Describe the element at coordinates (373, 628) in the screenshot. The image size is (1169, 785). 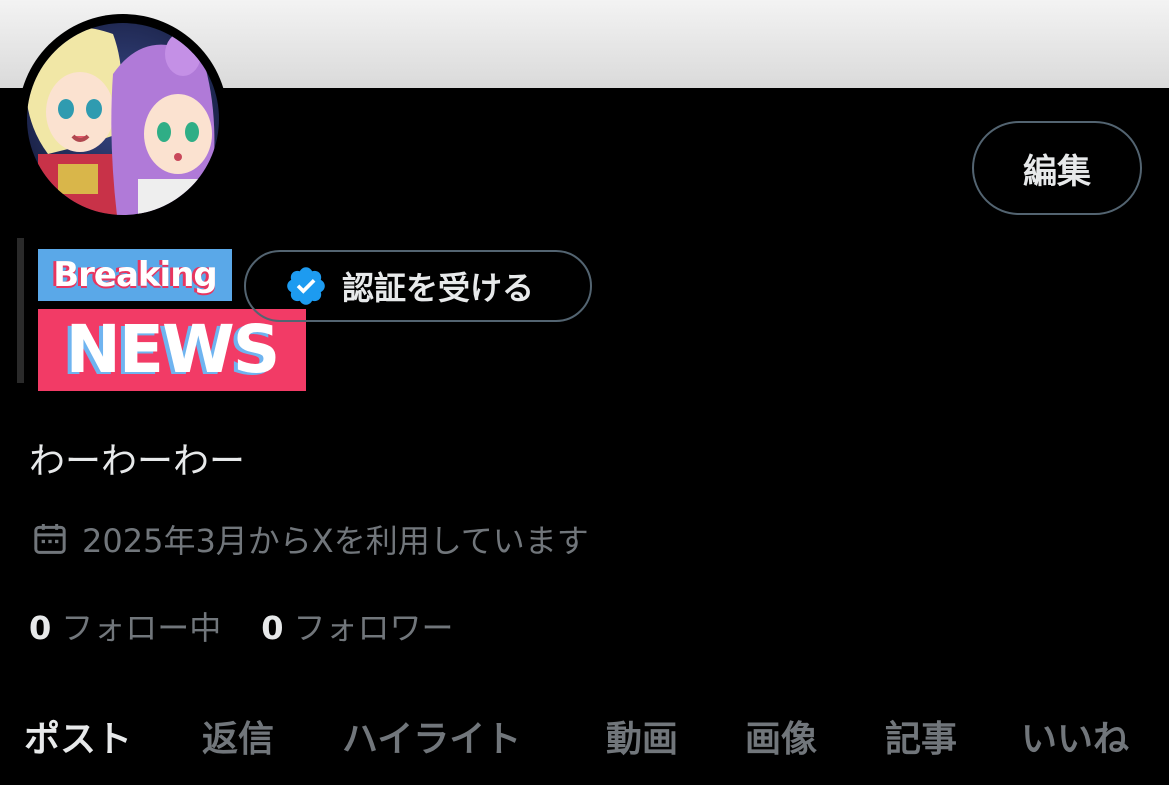
I see `followers-label: フォロワー` at that location.